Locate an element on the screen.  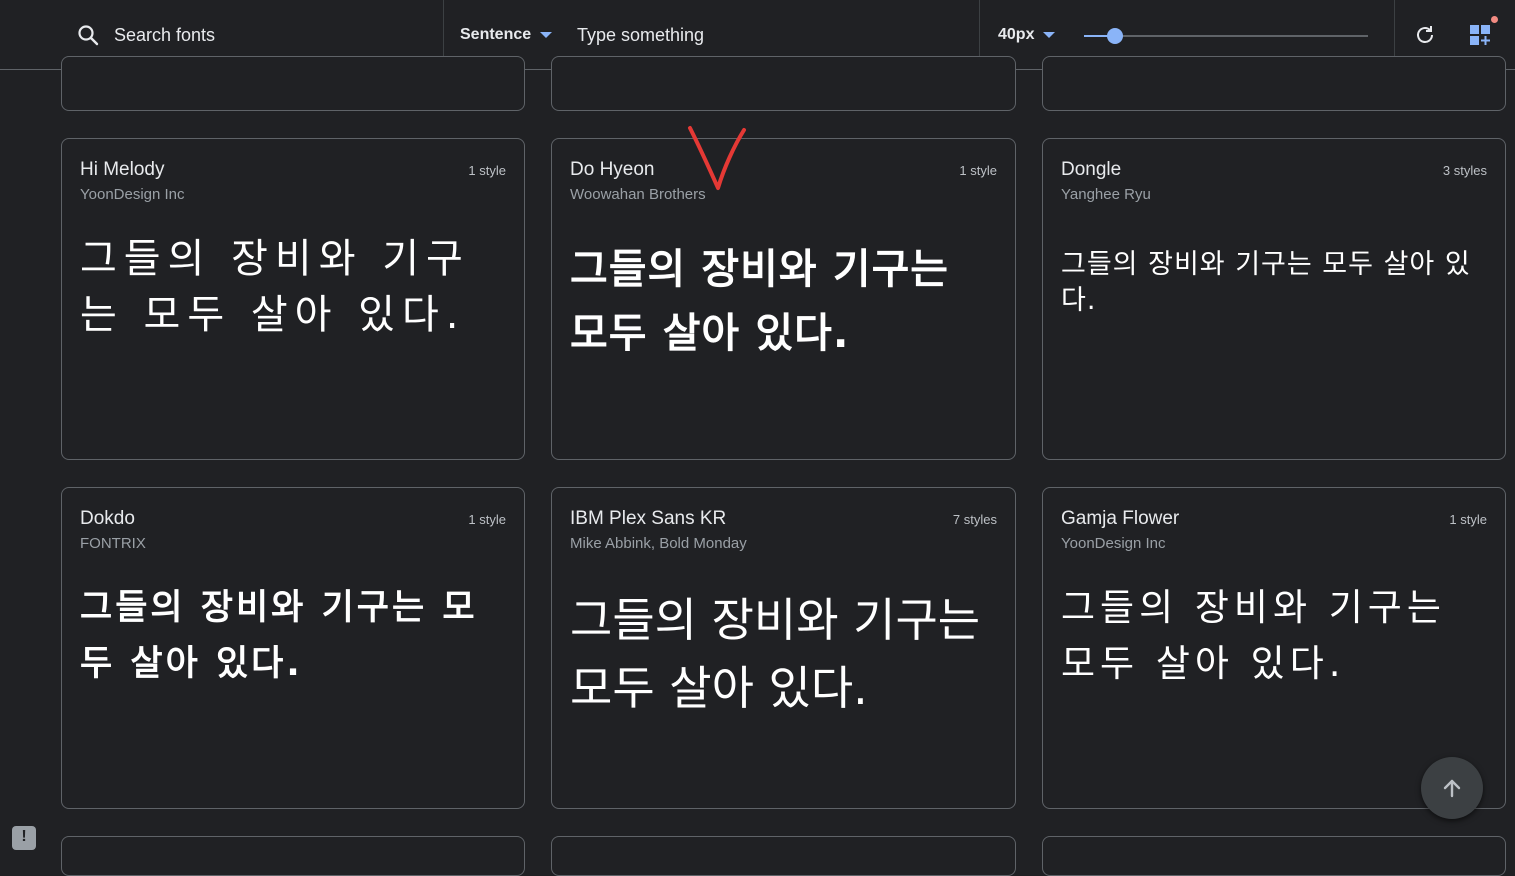
font-designer: Mike Abbink, Bold Monday is located at coordinates (658, 543).